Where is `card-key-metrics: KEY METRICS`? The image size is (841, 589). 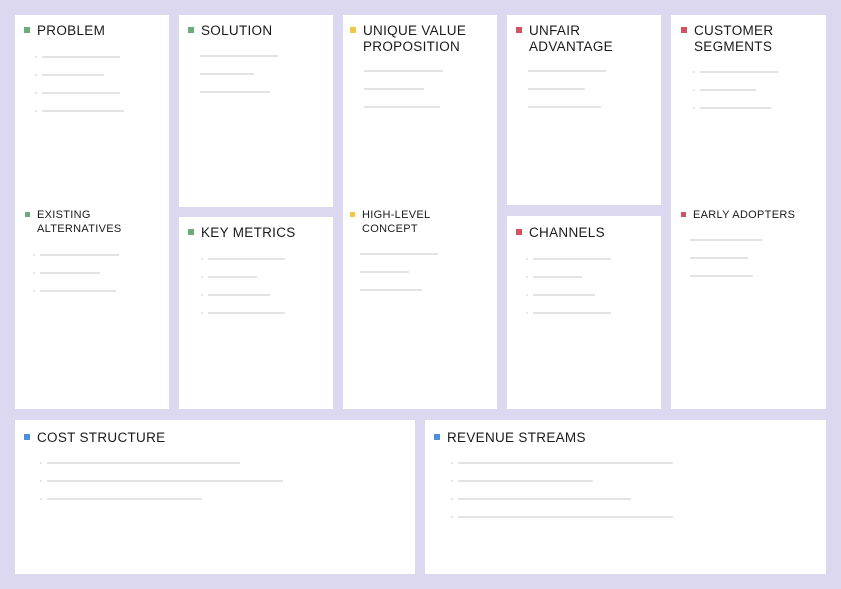
card-key-metrics: KEY METRICS is located at coordinates (256, 313).